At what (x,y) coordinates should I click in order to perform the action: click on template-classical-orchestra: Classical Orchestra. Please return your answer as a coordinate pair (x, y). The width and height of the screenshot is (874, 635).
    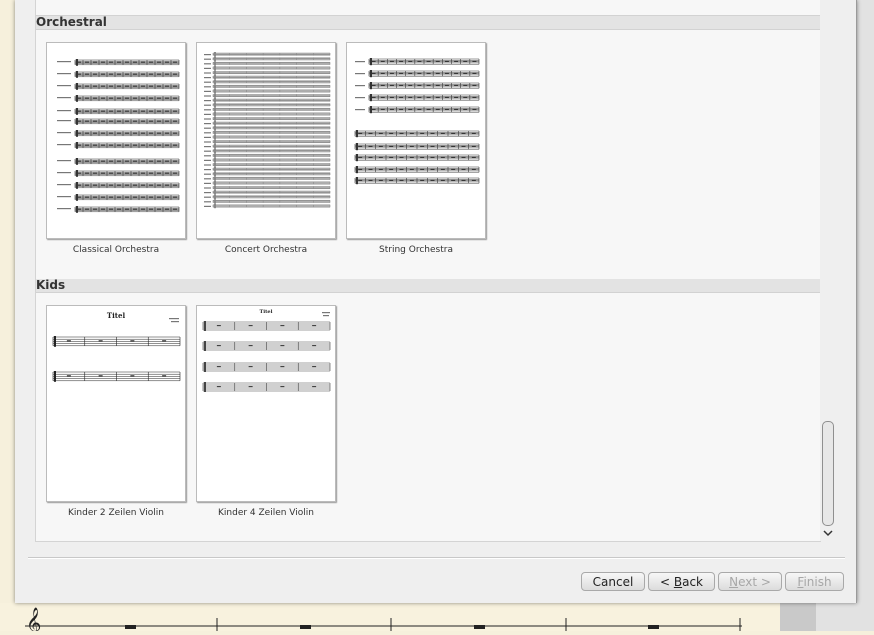
    Looking at the image, I should click on (116, 148).